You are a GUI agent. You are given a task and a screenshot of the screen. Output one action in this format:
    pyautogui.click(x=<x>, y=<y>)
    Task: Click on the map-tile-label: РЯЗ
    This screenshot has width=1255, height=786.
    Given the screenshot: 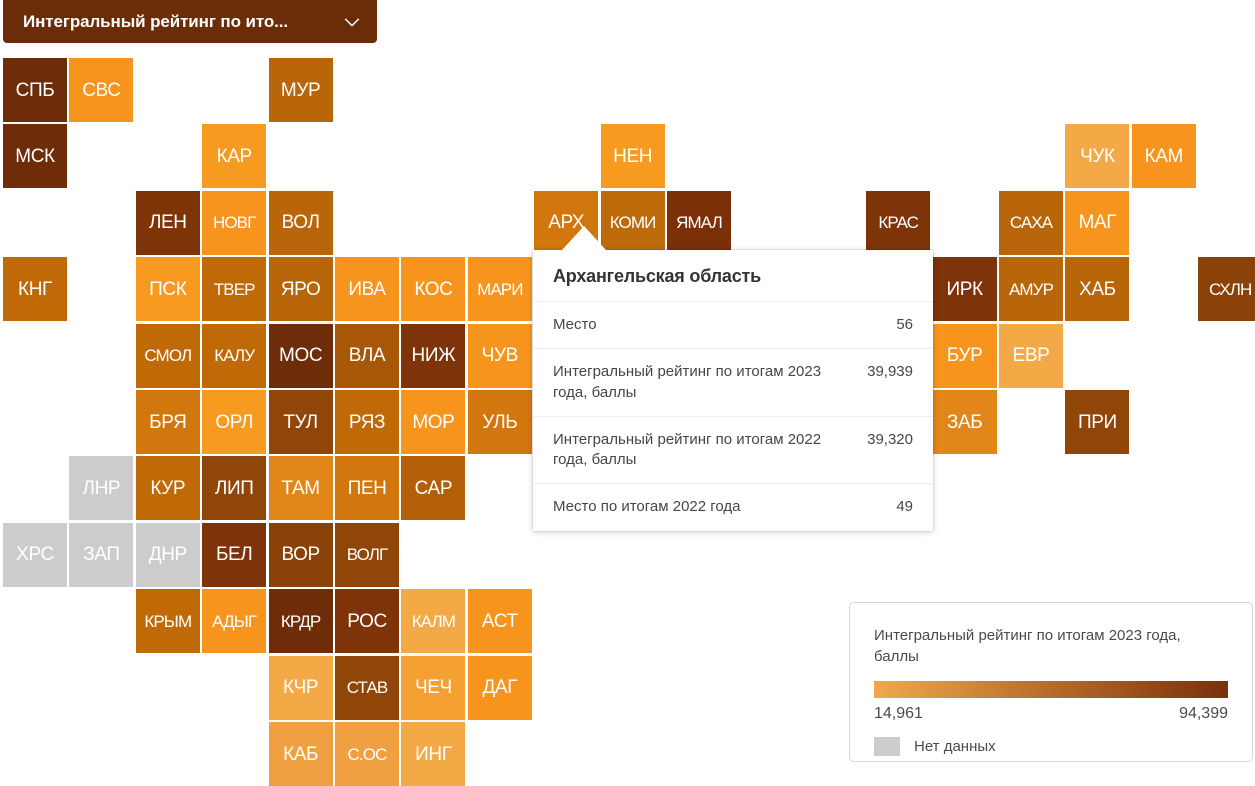 What is the action you would take?
    pyautogui.click(x=367, y=422)
    